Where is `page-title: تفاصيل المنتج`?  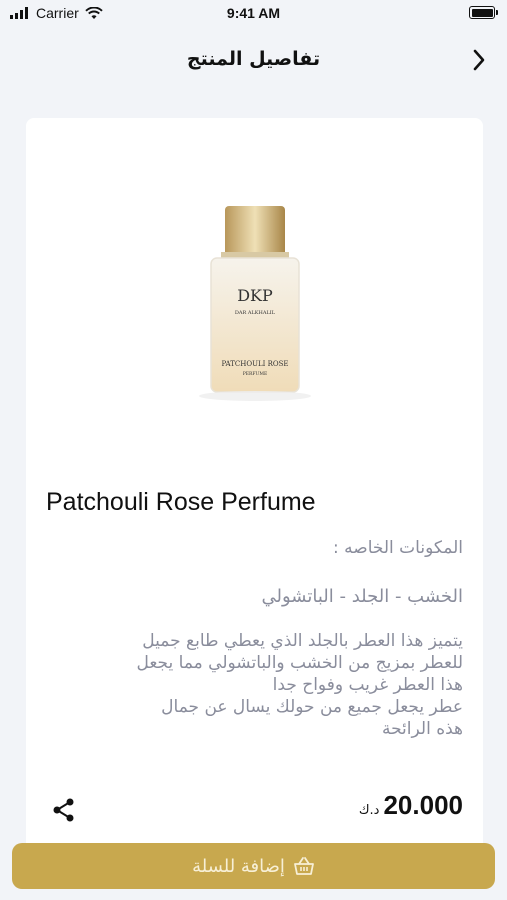
page-title: تفاصيل المنتج is located at coordinates (253, 59).